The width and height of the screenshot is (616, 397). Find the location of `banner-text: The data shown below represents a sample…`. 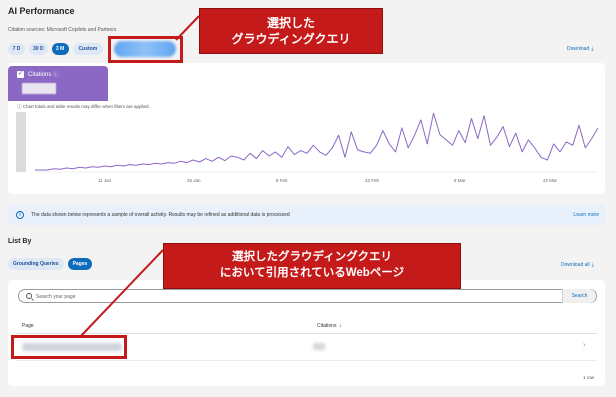

banner-text: The data shown below represents a sample… is located at coordinates (160, 215).